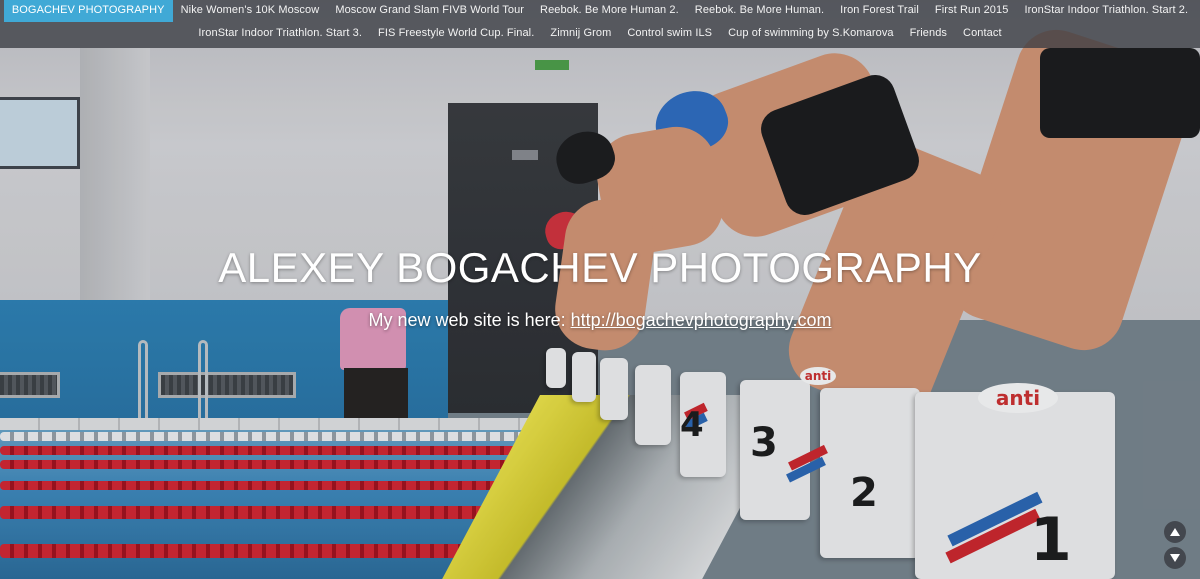  I want to click on nav-item-contact: Contact, so click(982, 34).